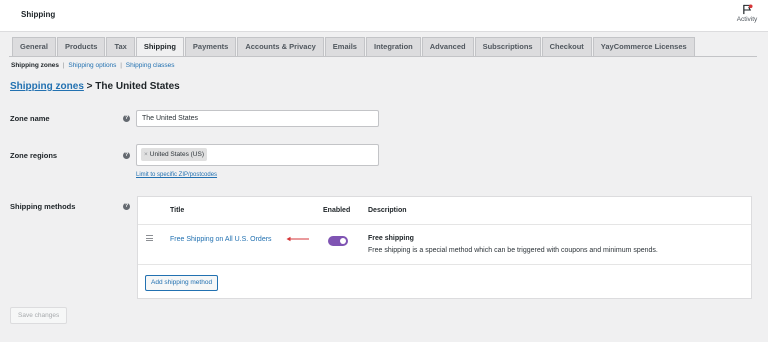 The width and height of the screenshot is (768, 342). Describe the element at coordinates (39, 315) in the screenshot. I see `save-changes-button: Save changes` at that location.